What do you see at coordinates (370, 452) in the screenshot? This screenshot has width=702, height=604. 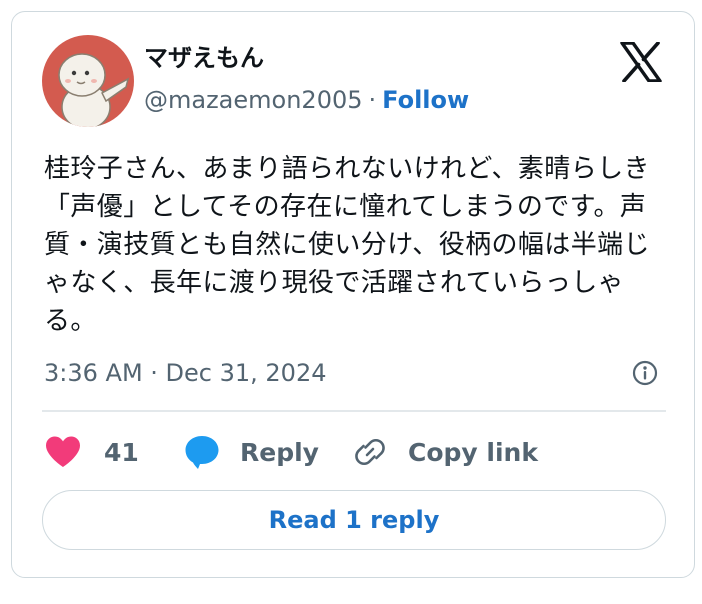 I see `link-icon` at bounding box center [370, 452].